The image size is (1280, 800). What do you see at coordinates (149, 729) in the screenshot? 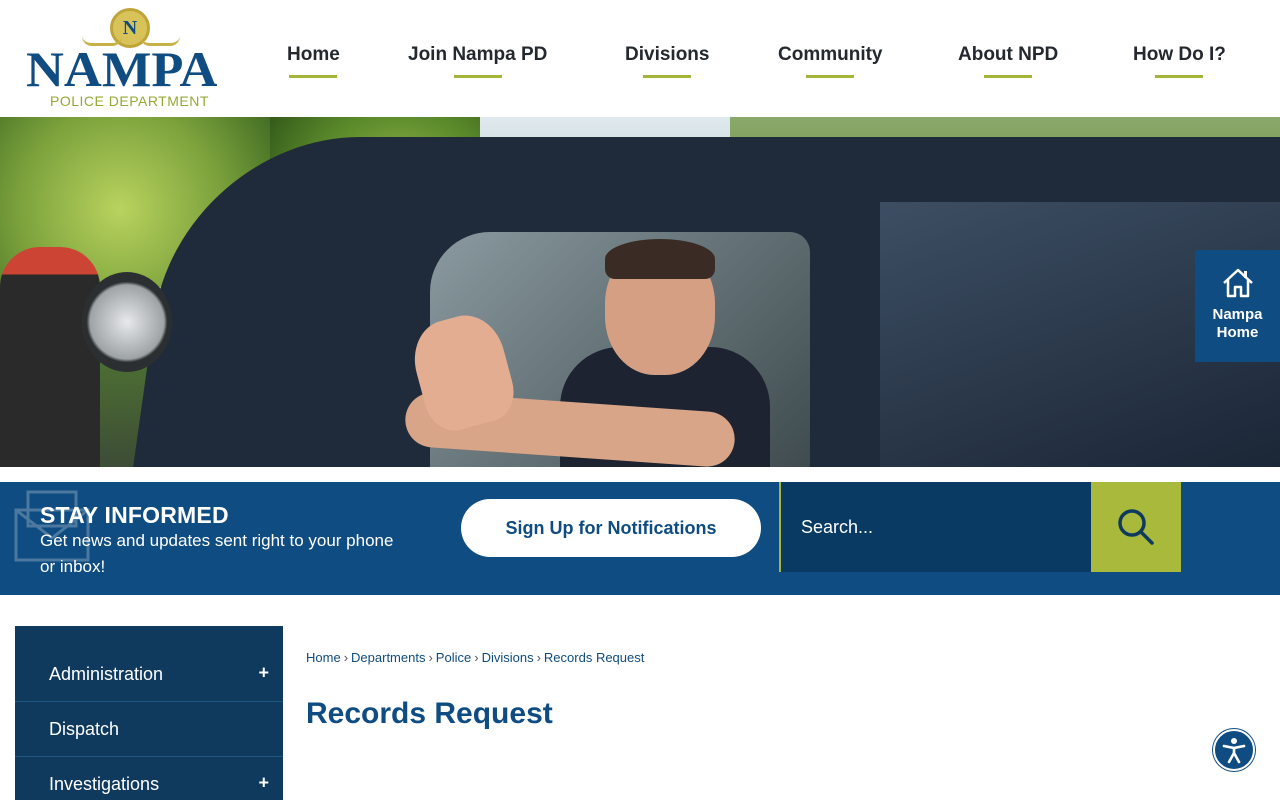
I see `sidebar-item-dispatch: Dispatch` at bounding box center [149, 729].